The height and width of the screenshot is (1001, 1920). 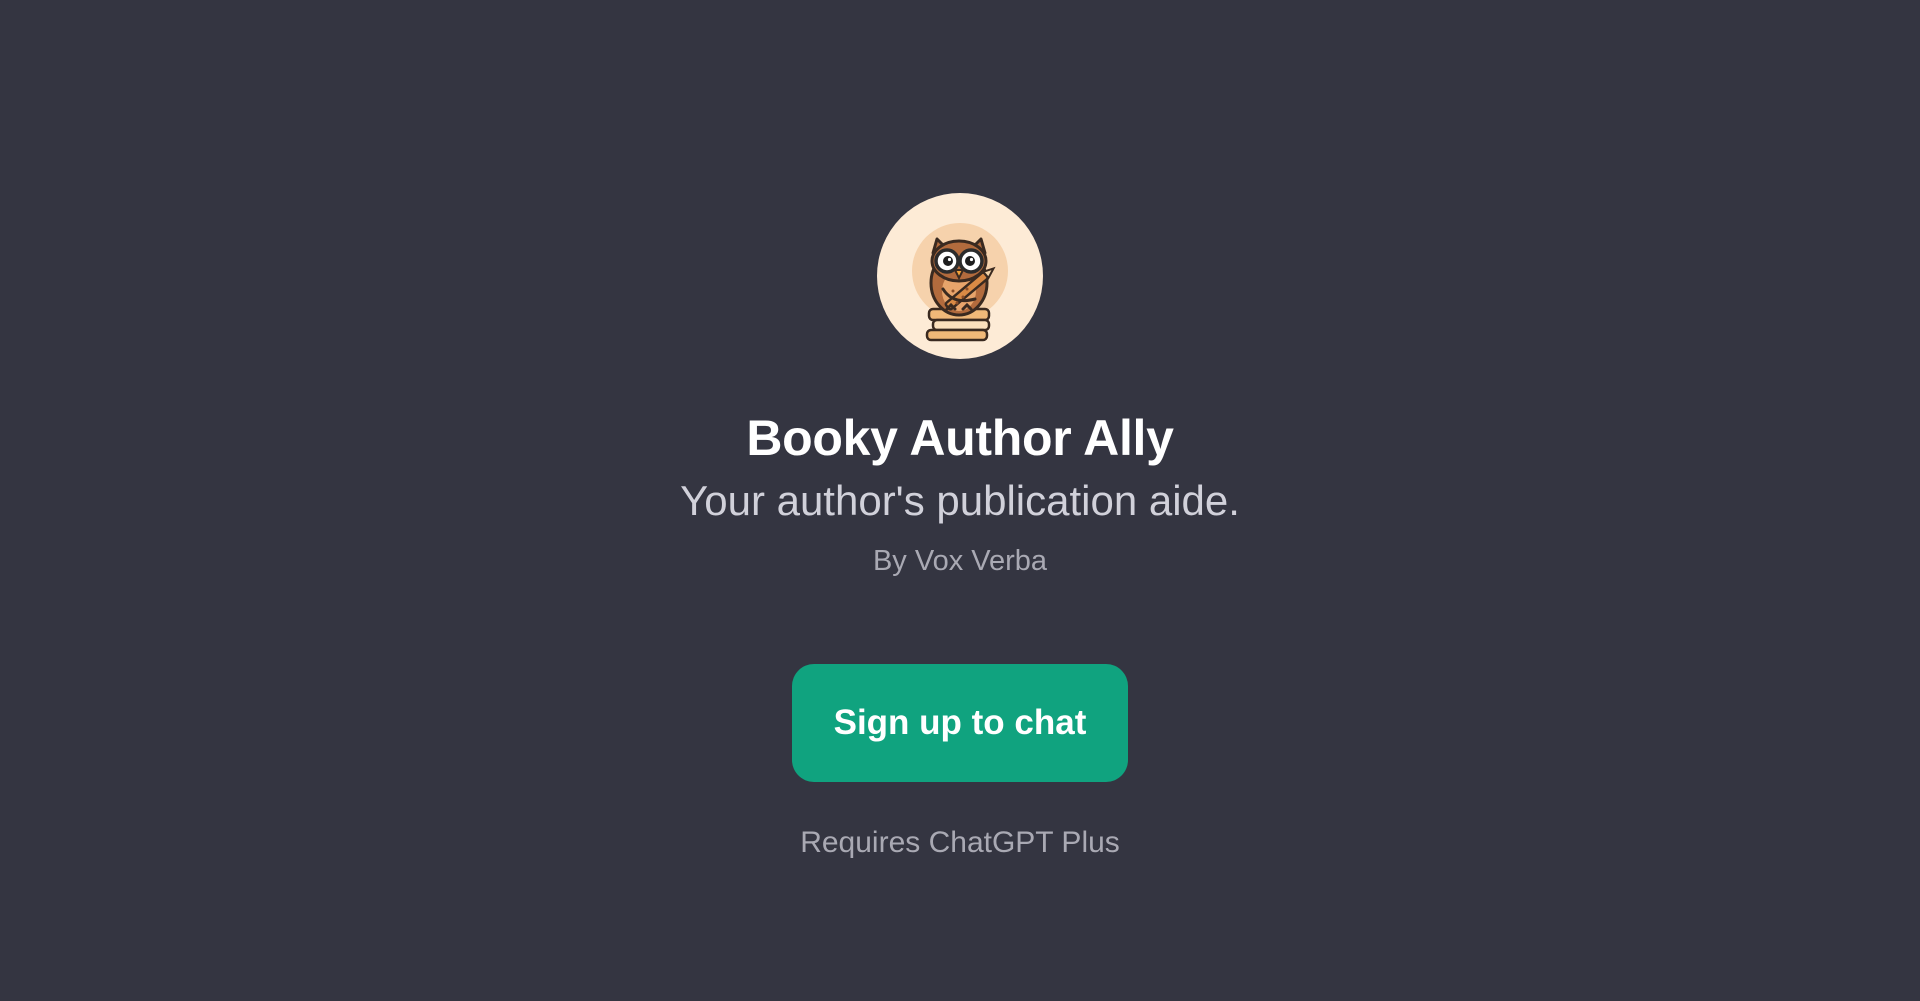 I want to click on gpt-avatar, so click(x=960, y=276).